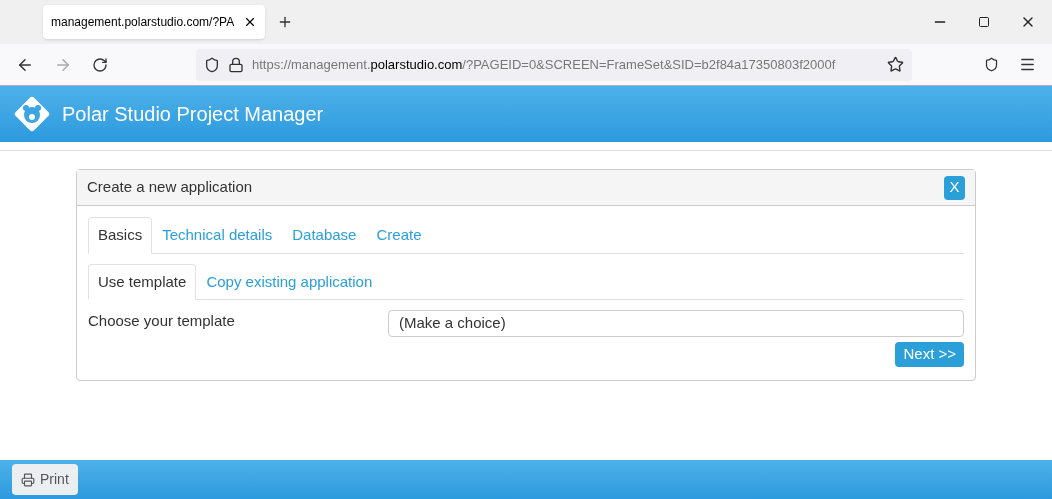  What do you see at coordinates (120, 235) in the screenshot?
I see `tab: Basics` at bounding box center [120, 235].